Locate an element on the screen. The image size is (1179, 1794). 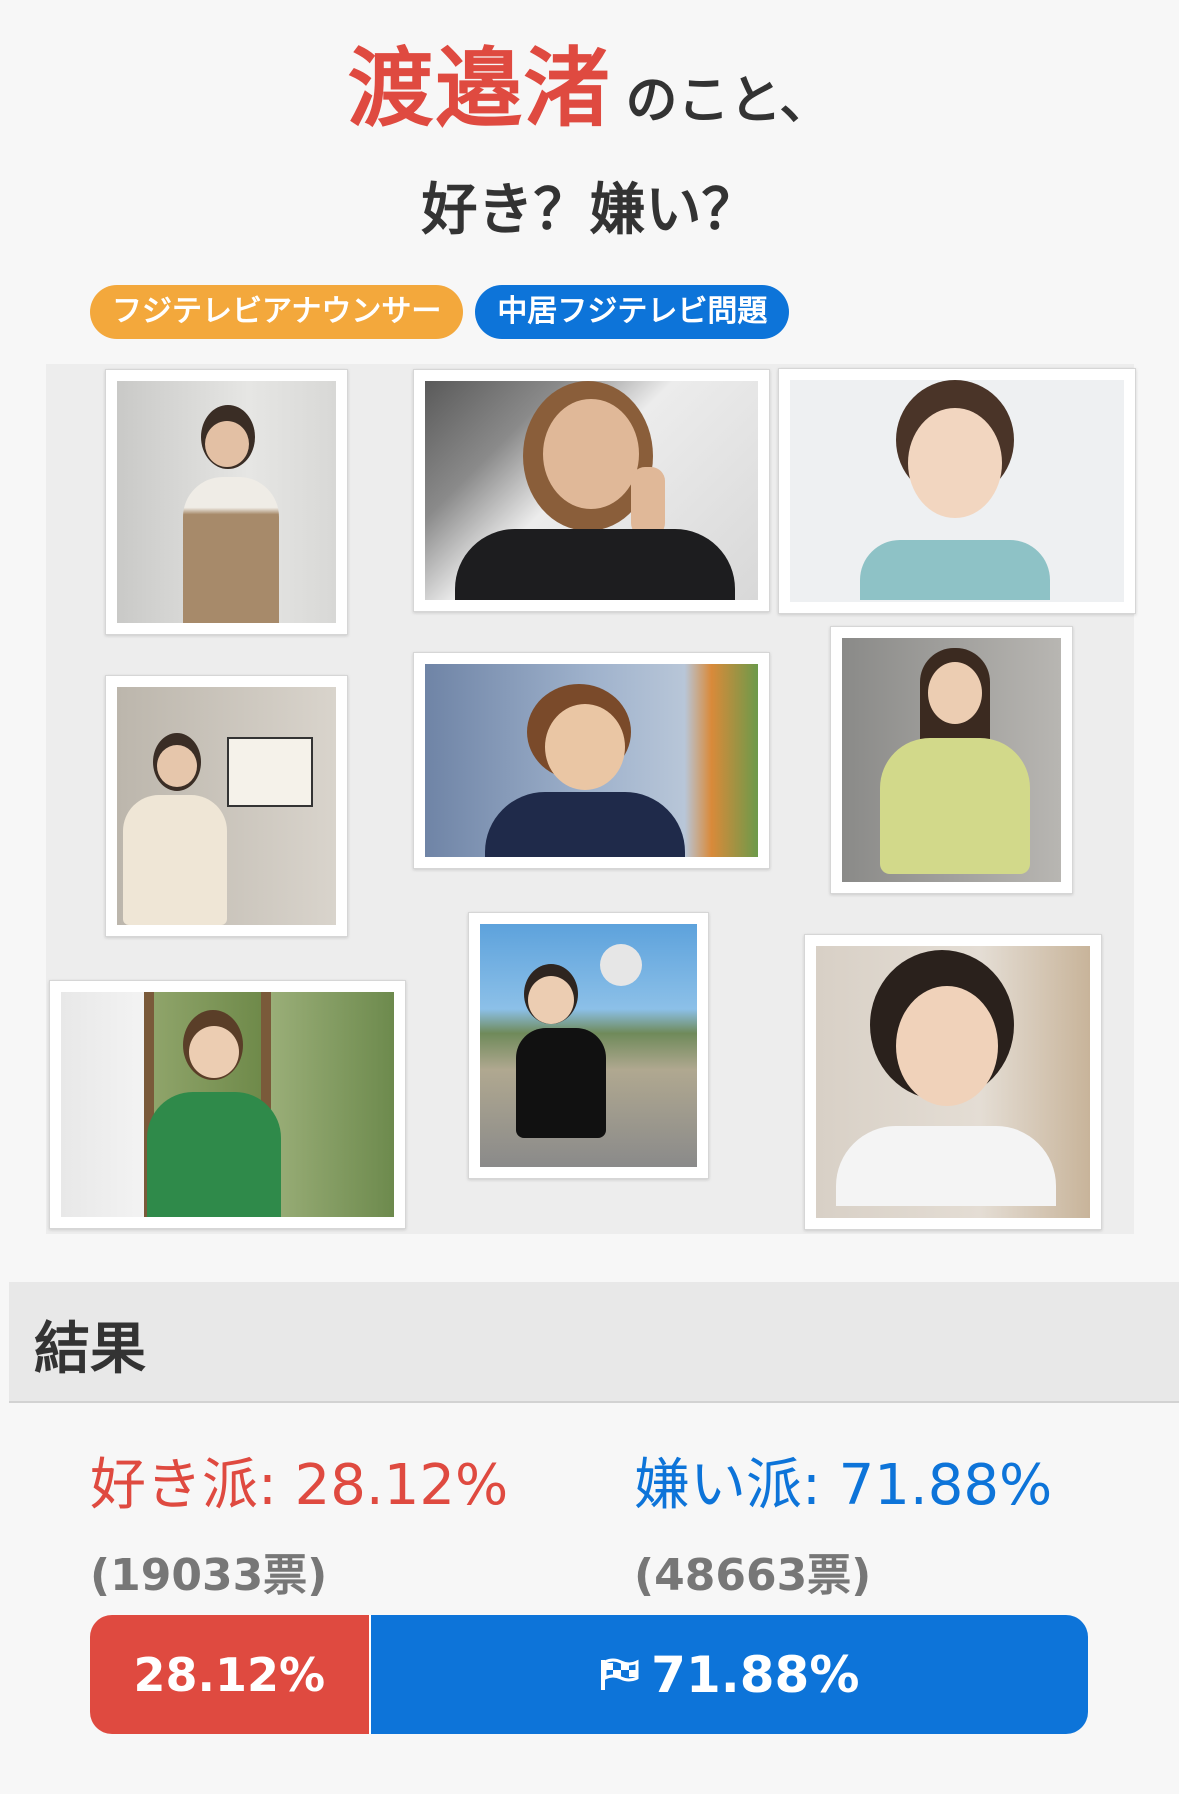
dislike-votes: (48663票) is located at coordinates (753, 1575).